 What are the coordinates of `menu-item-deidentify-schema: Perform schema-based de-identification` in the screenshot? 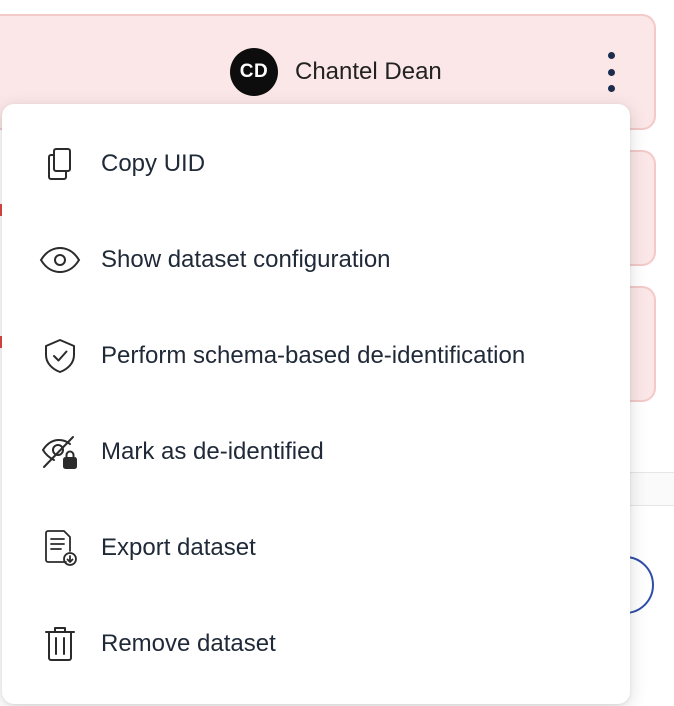 It's located at (316, 356).